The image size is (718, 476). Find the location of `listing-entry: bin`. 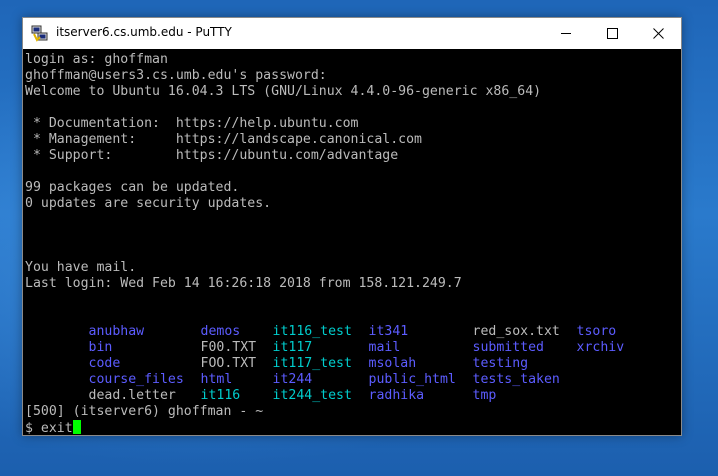

listing-entry: bin is located at coordinates (100, 347).